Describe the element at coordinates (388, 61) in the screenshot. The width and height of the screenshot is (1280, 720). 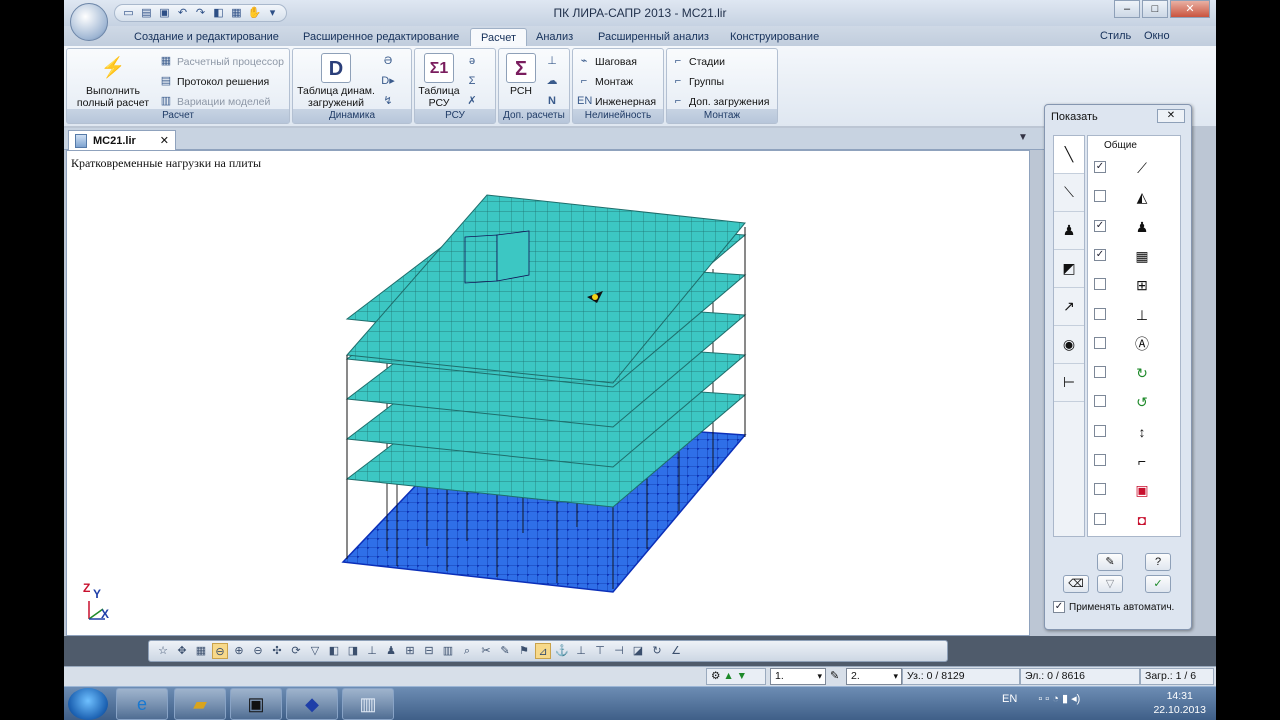
I see `dynamics-tool-1: Ə` at that location.